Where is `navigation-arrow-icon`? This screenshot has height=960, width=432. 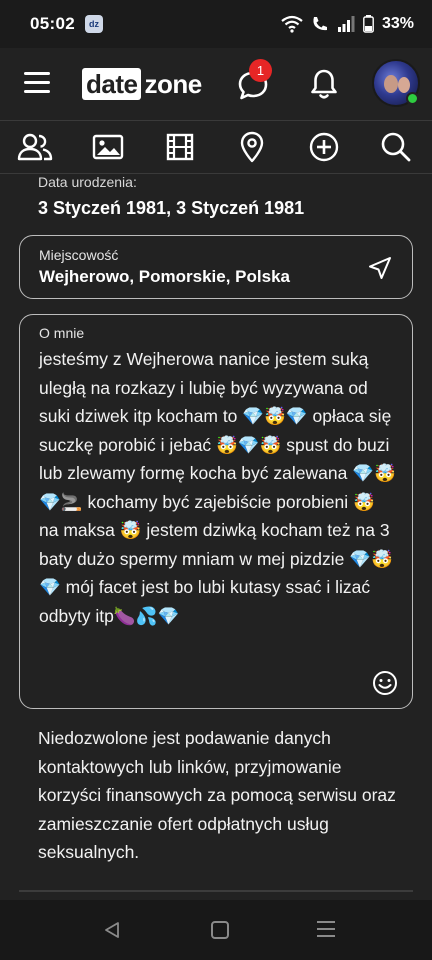
navigation-arrow-icon is located at coordinates (380, 268).